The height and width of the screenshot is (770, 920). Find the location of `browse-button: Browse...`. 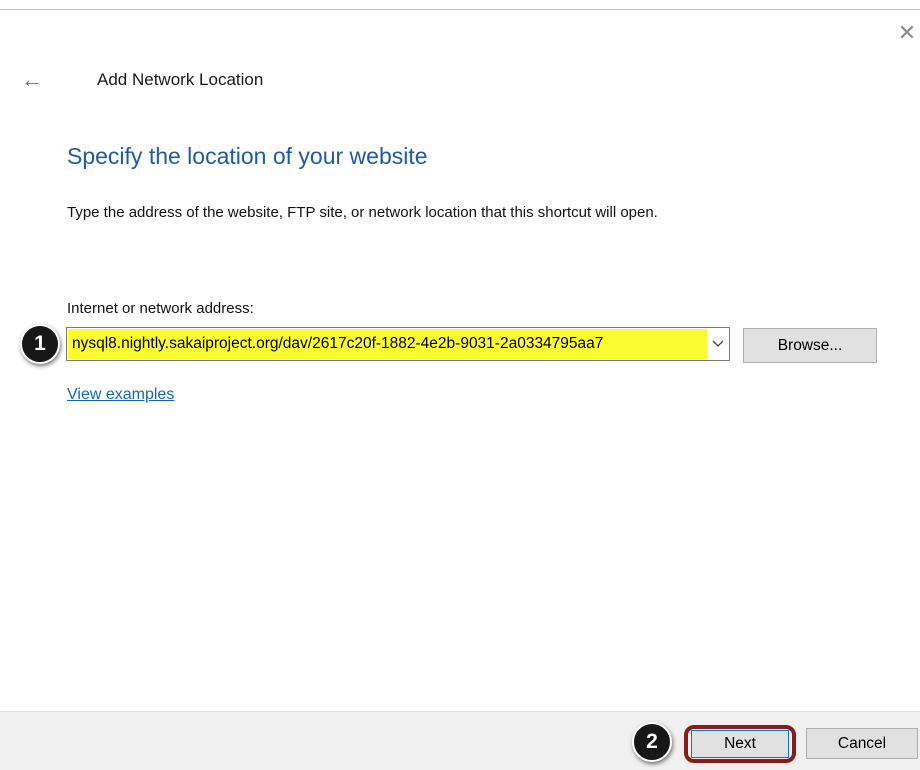

browse-button: Browse... is located at coordinates (810, 345).